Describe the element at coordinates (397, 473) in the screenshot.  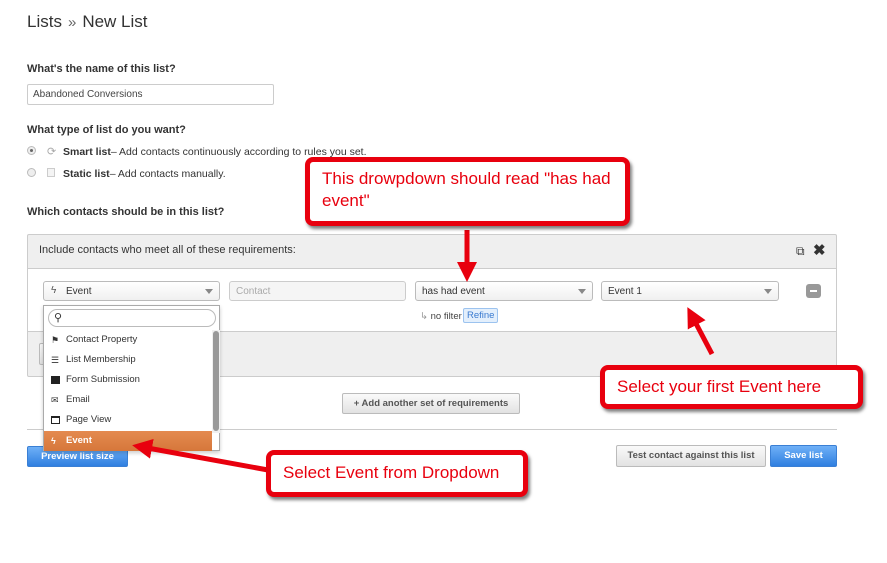
I see `annotation-dropdown: Select Event from Dropdown` at that location.